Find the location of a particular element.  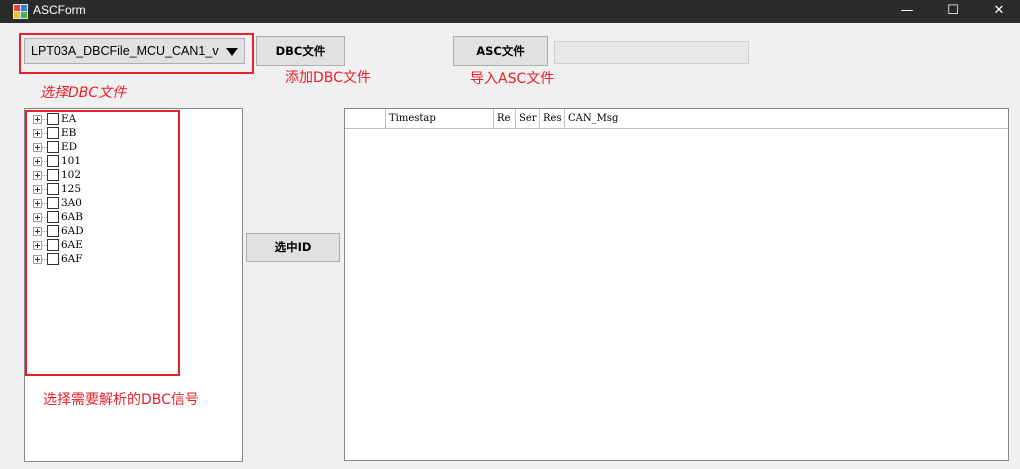

close-icon: ✕ is located at coordinates (998, 11).